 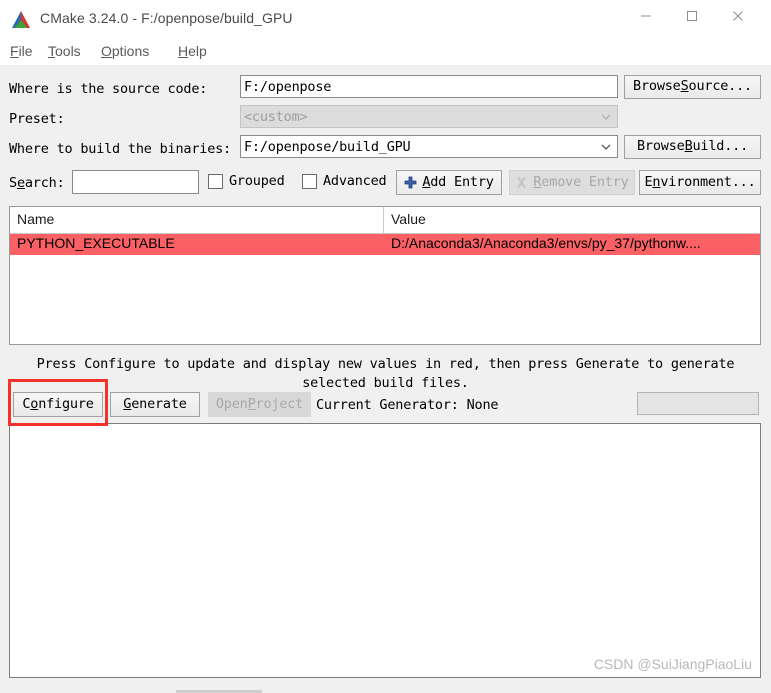 I want to click on menu-item-tools: Tools, so click(x=64, y=51).